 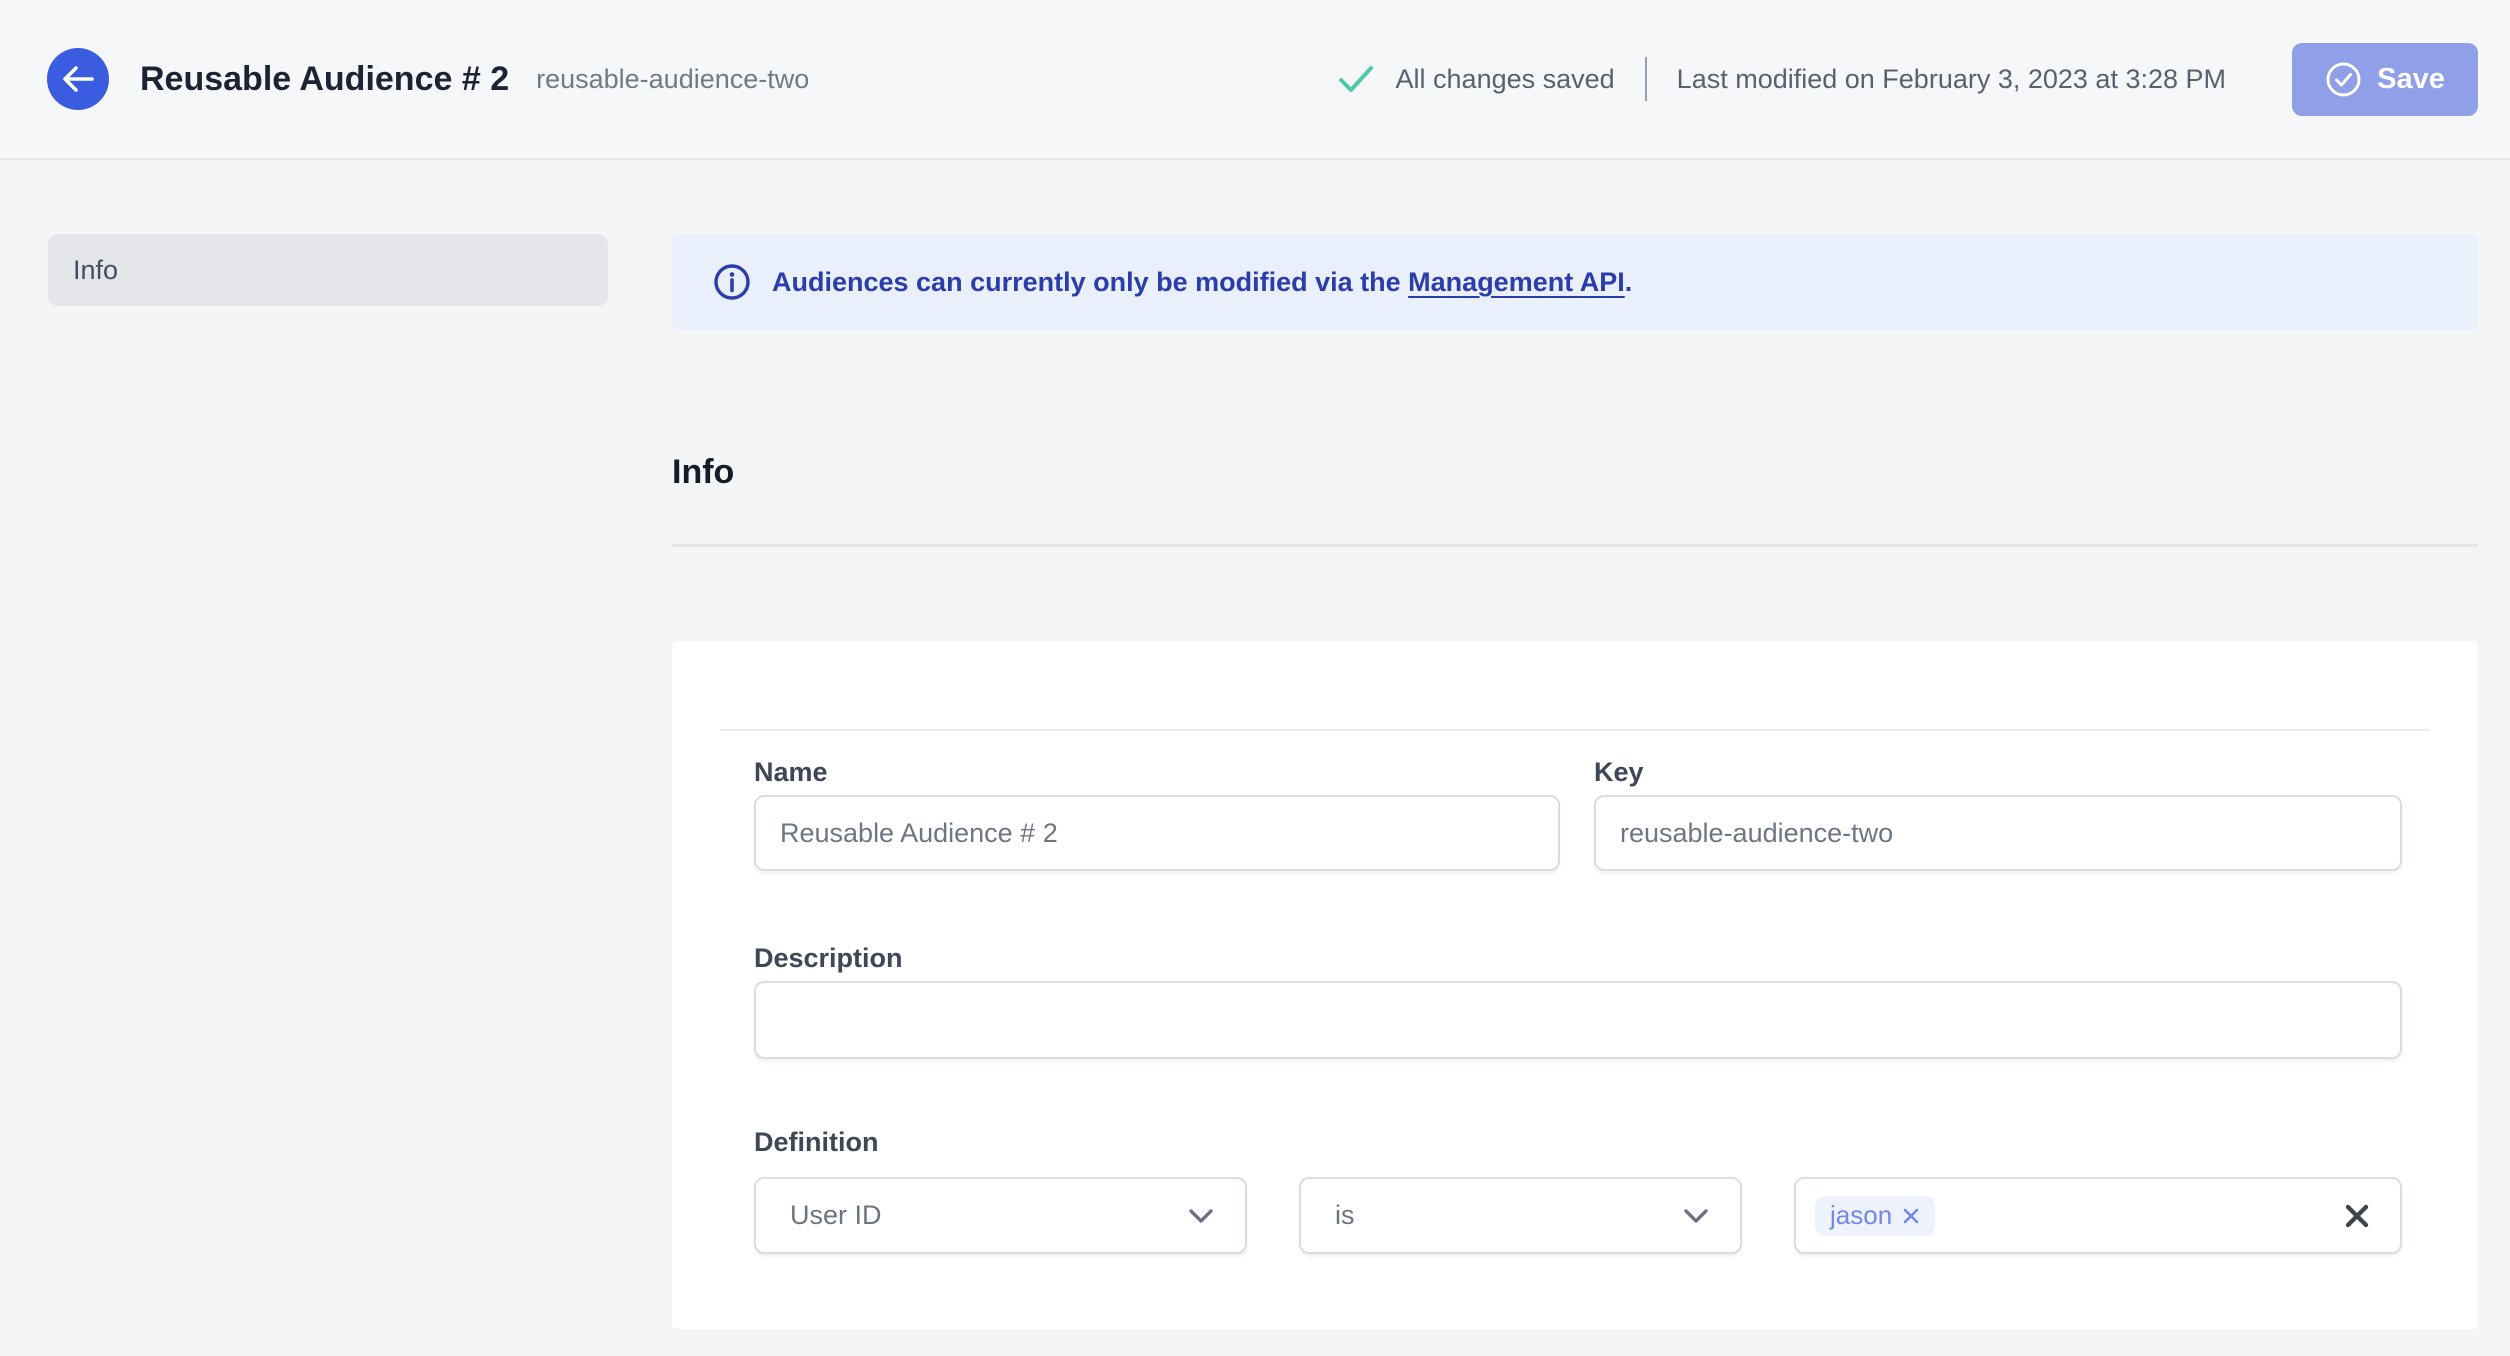 What do you see at coordinates (1861, 1215) in the screenshot?
I see `value-chip-label: jason` at bounding box center [1861, 1215].